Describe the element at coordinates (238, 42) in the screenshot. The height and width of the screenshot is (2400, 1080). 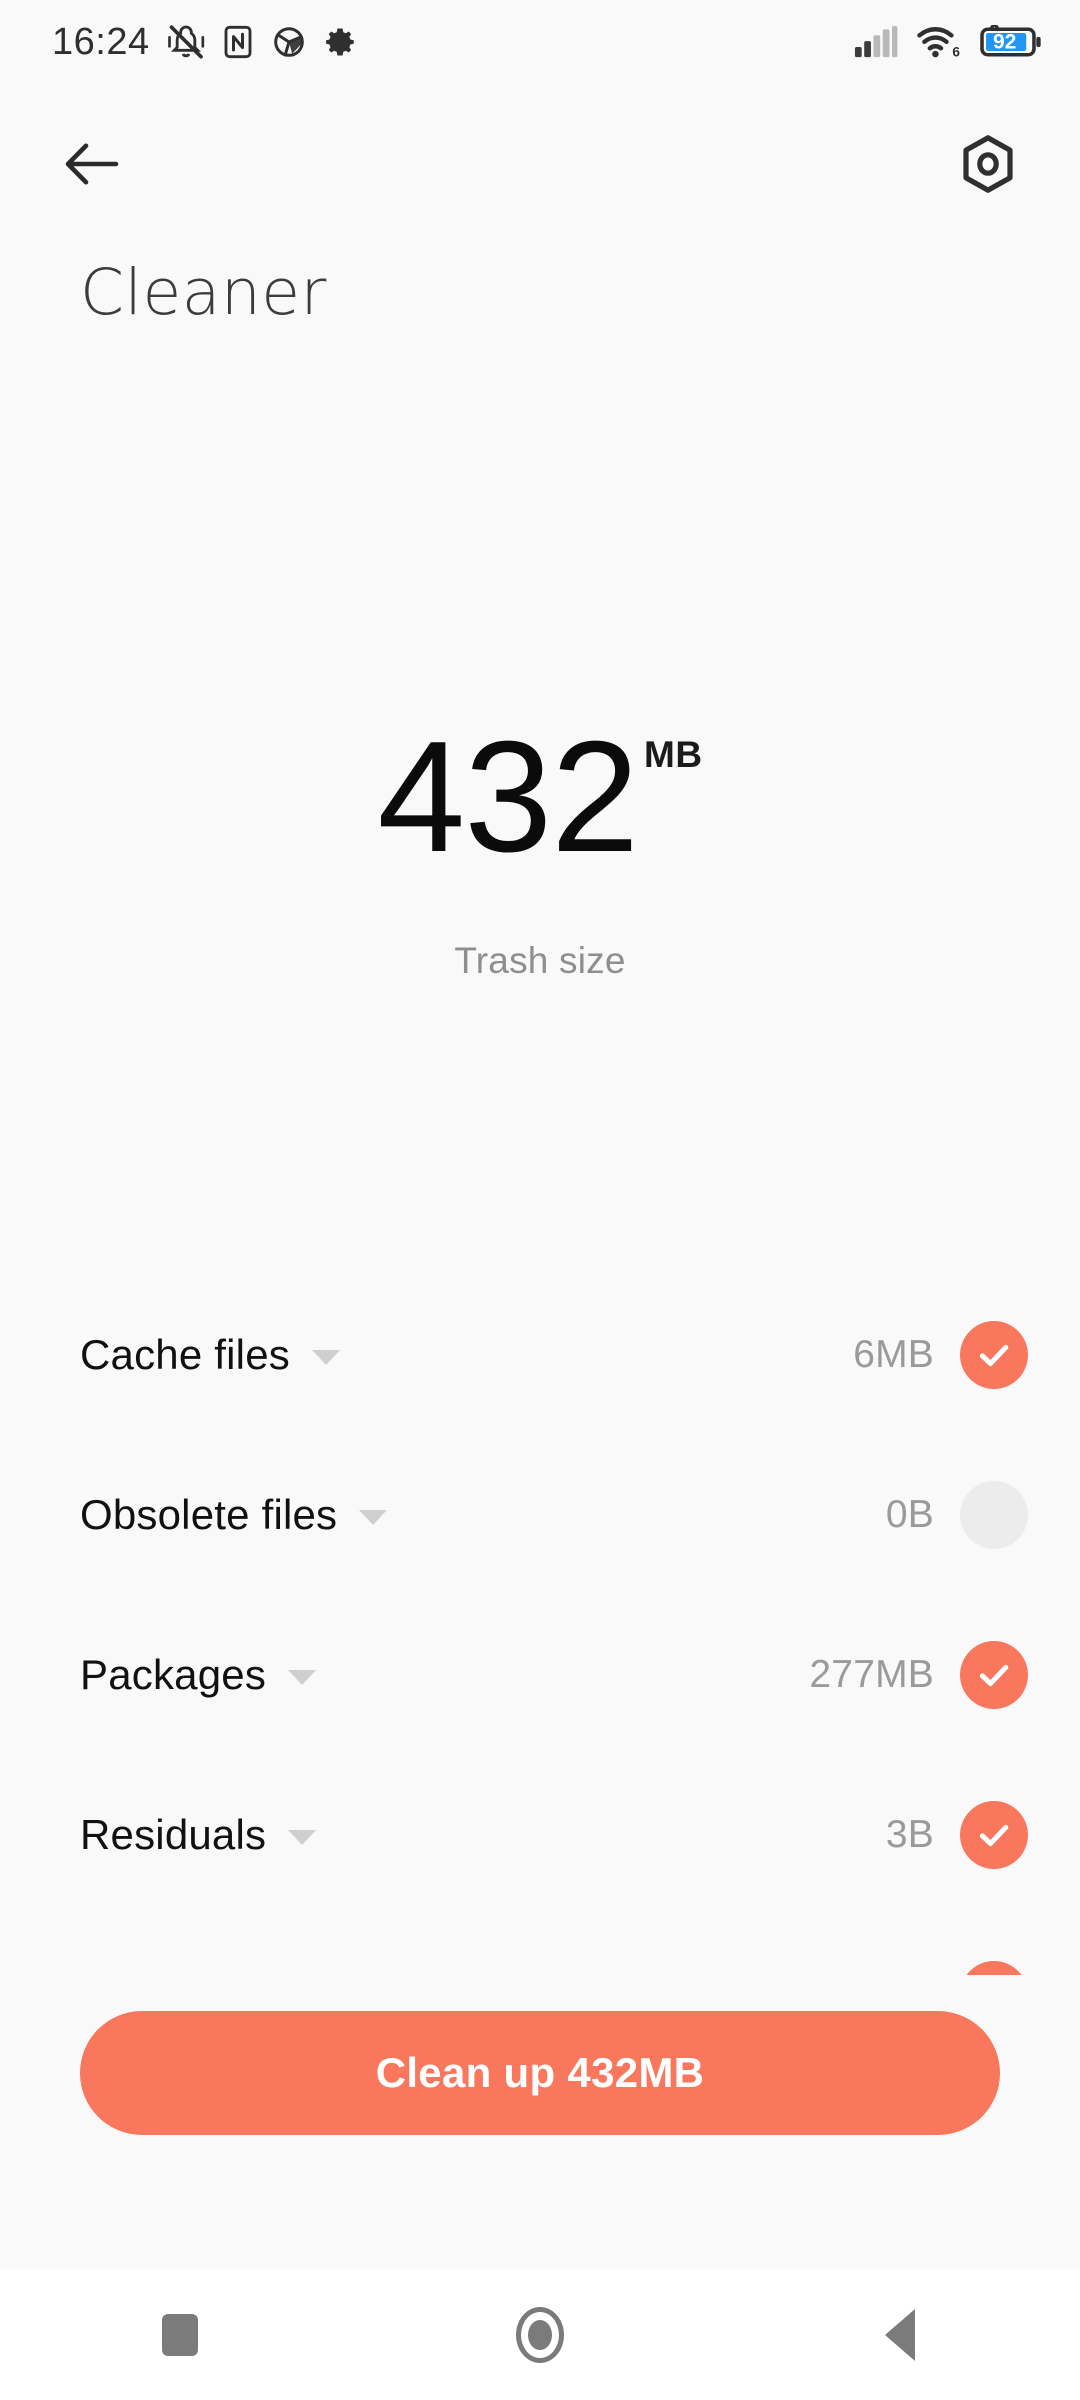
I see `nfc-icon` at that location.